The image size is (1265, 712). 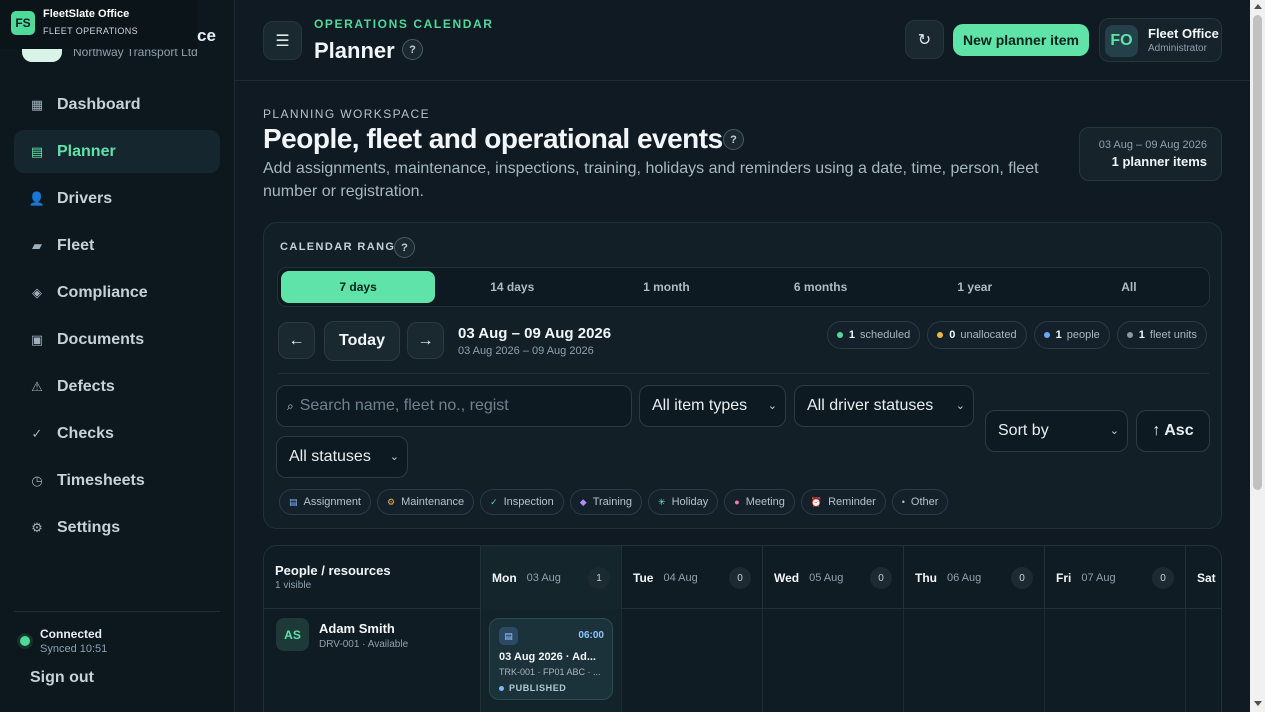 I want to click on stat-badge-fleet-units: 1 fleet units, so click(x=1161, y=335).